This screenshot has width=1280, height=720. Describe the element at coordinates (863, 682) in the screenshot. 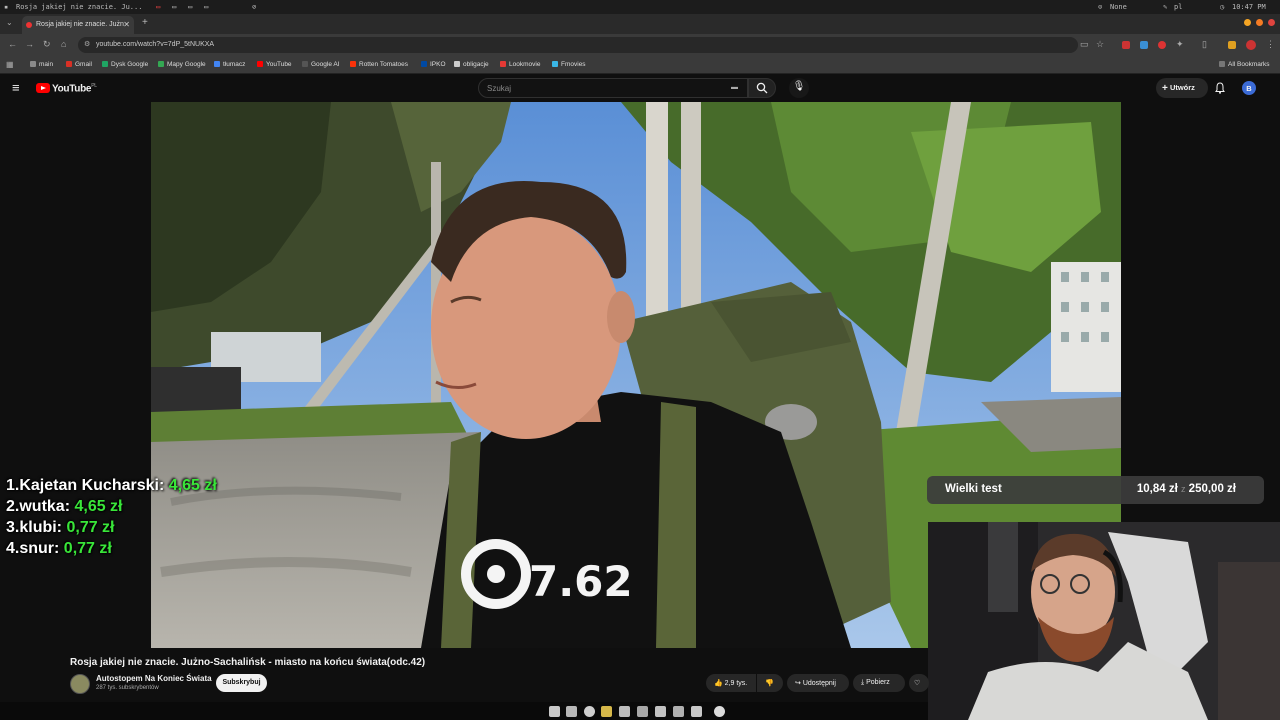

I see `download-icon: ⤓` at that location.